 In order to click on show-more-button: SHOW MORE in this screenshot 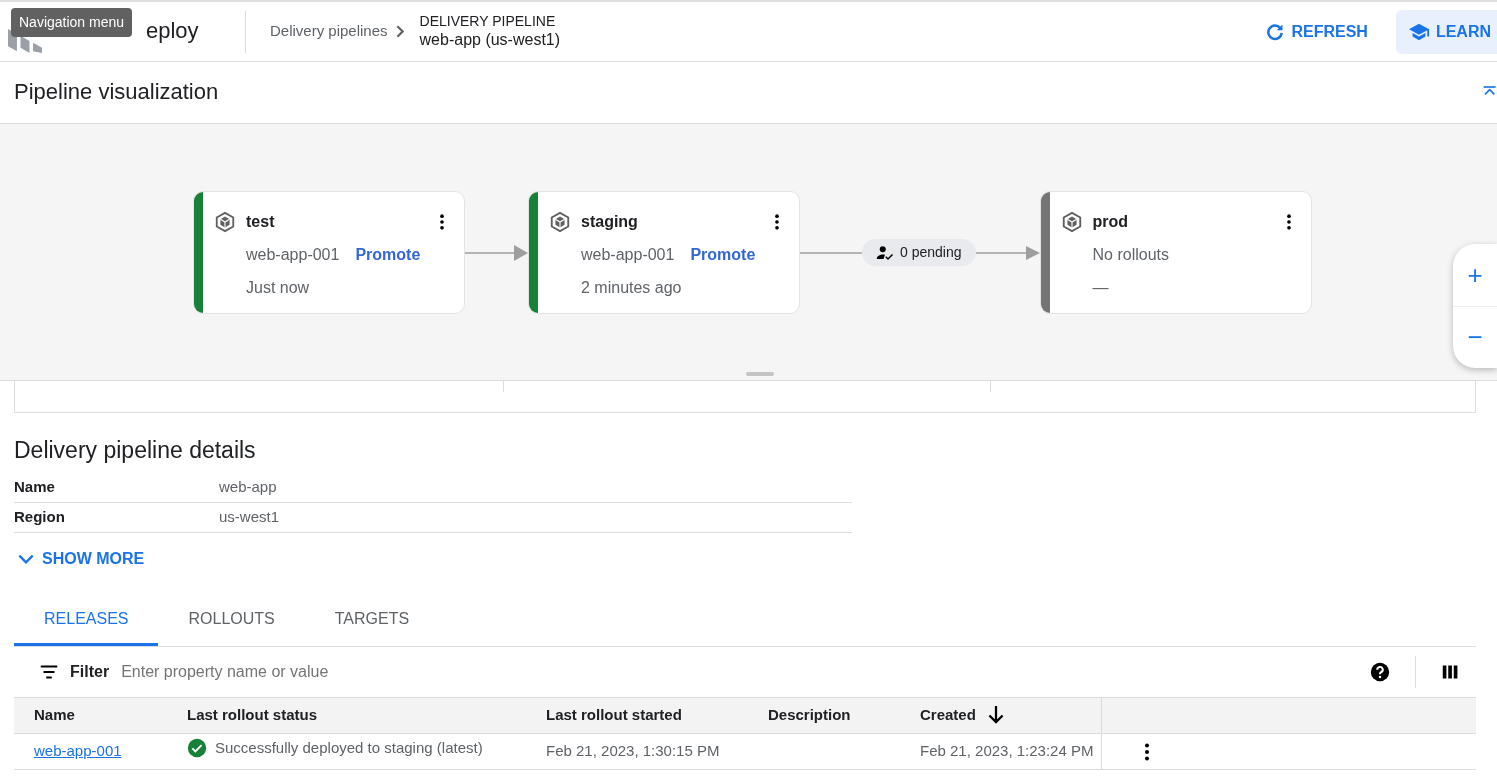, I will do `click(80, 558)`.